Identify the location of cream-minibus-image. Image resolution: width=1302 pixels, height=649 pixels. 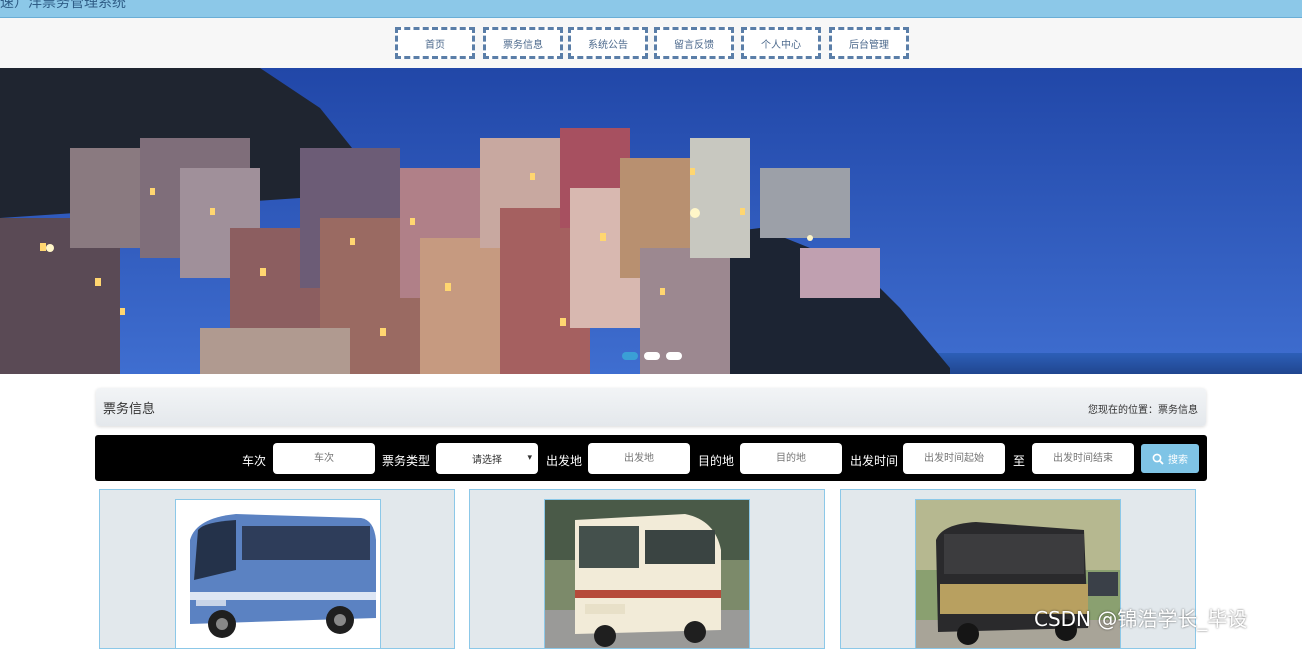
(647, 574).